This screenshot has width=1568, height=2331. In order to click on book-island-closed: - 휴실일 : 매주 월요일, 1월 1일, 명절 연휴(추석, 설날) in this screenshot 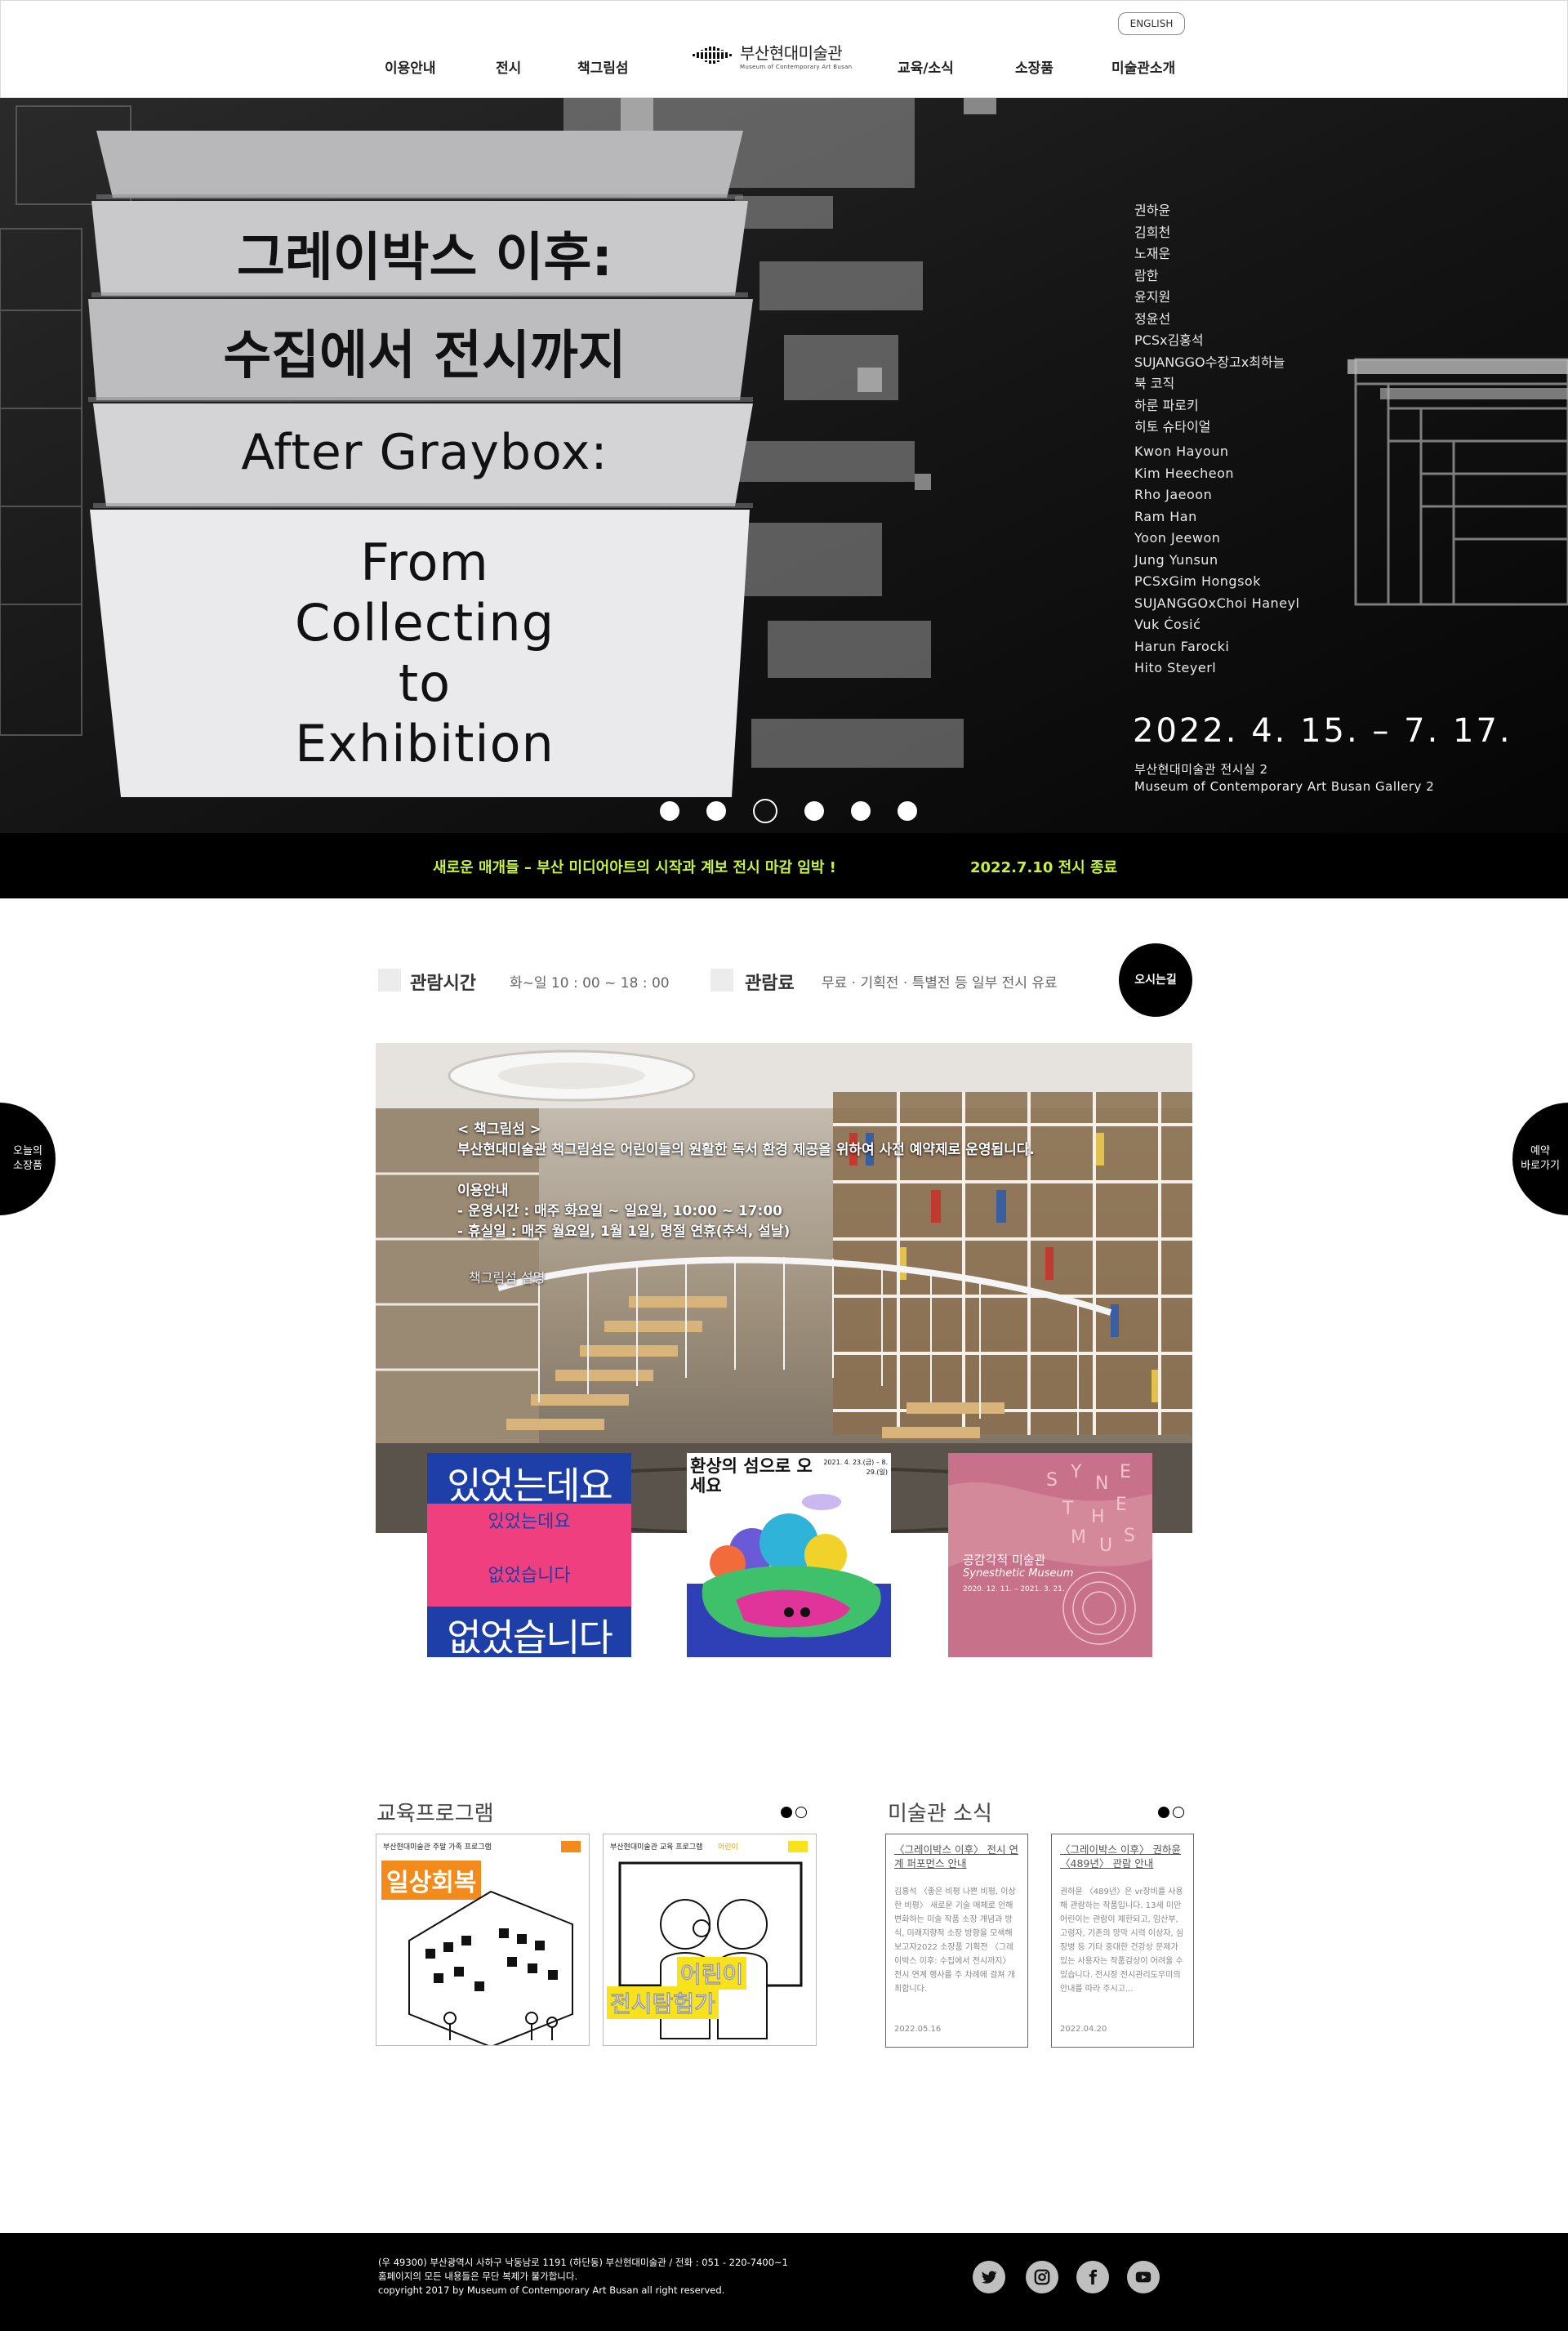, I will do `click(624, 1231)`.